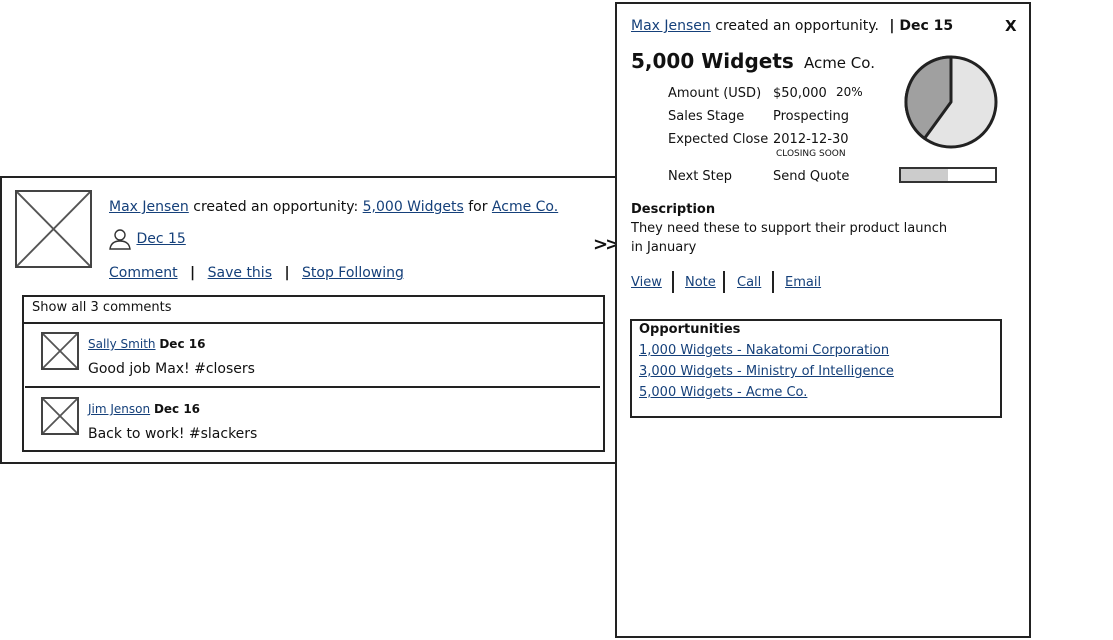  I want to click on call-link: Call, so click(749, 282).